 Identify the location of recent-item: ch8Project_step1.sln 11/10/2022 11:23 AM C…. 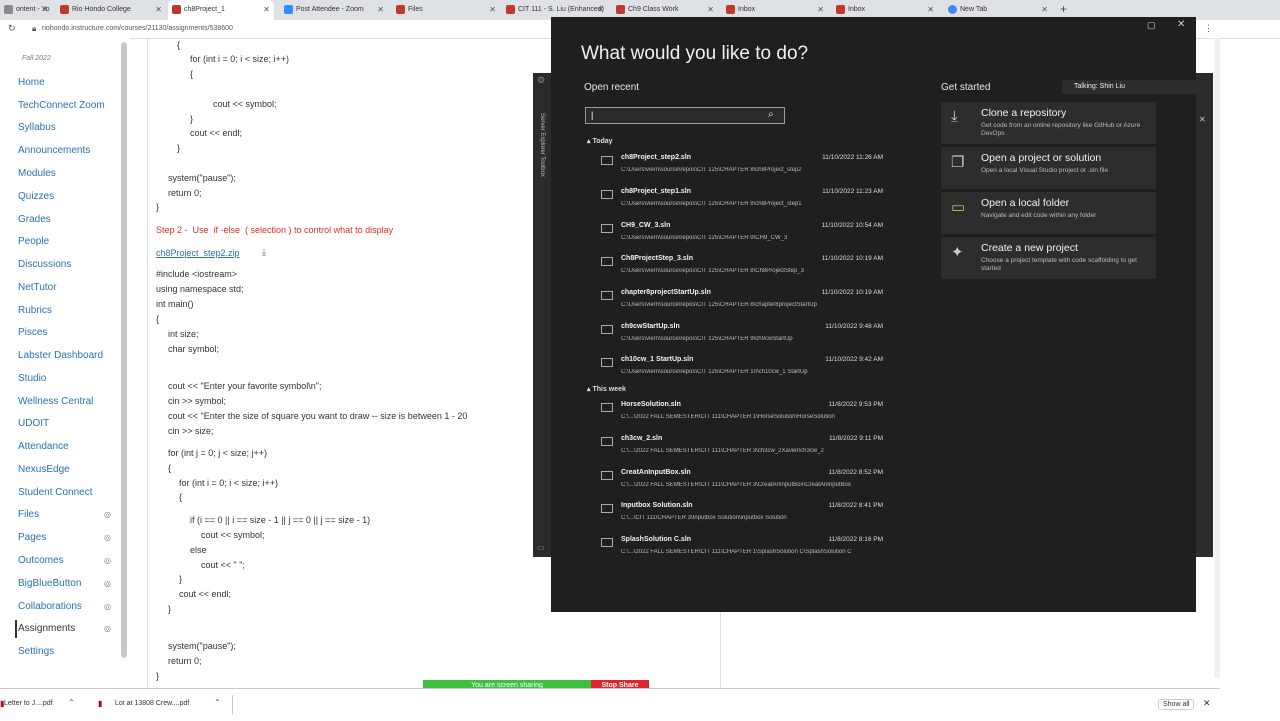
(746, 202).